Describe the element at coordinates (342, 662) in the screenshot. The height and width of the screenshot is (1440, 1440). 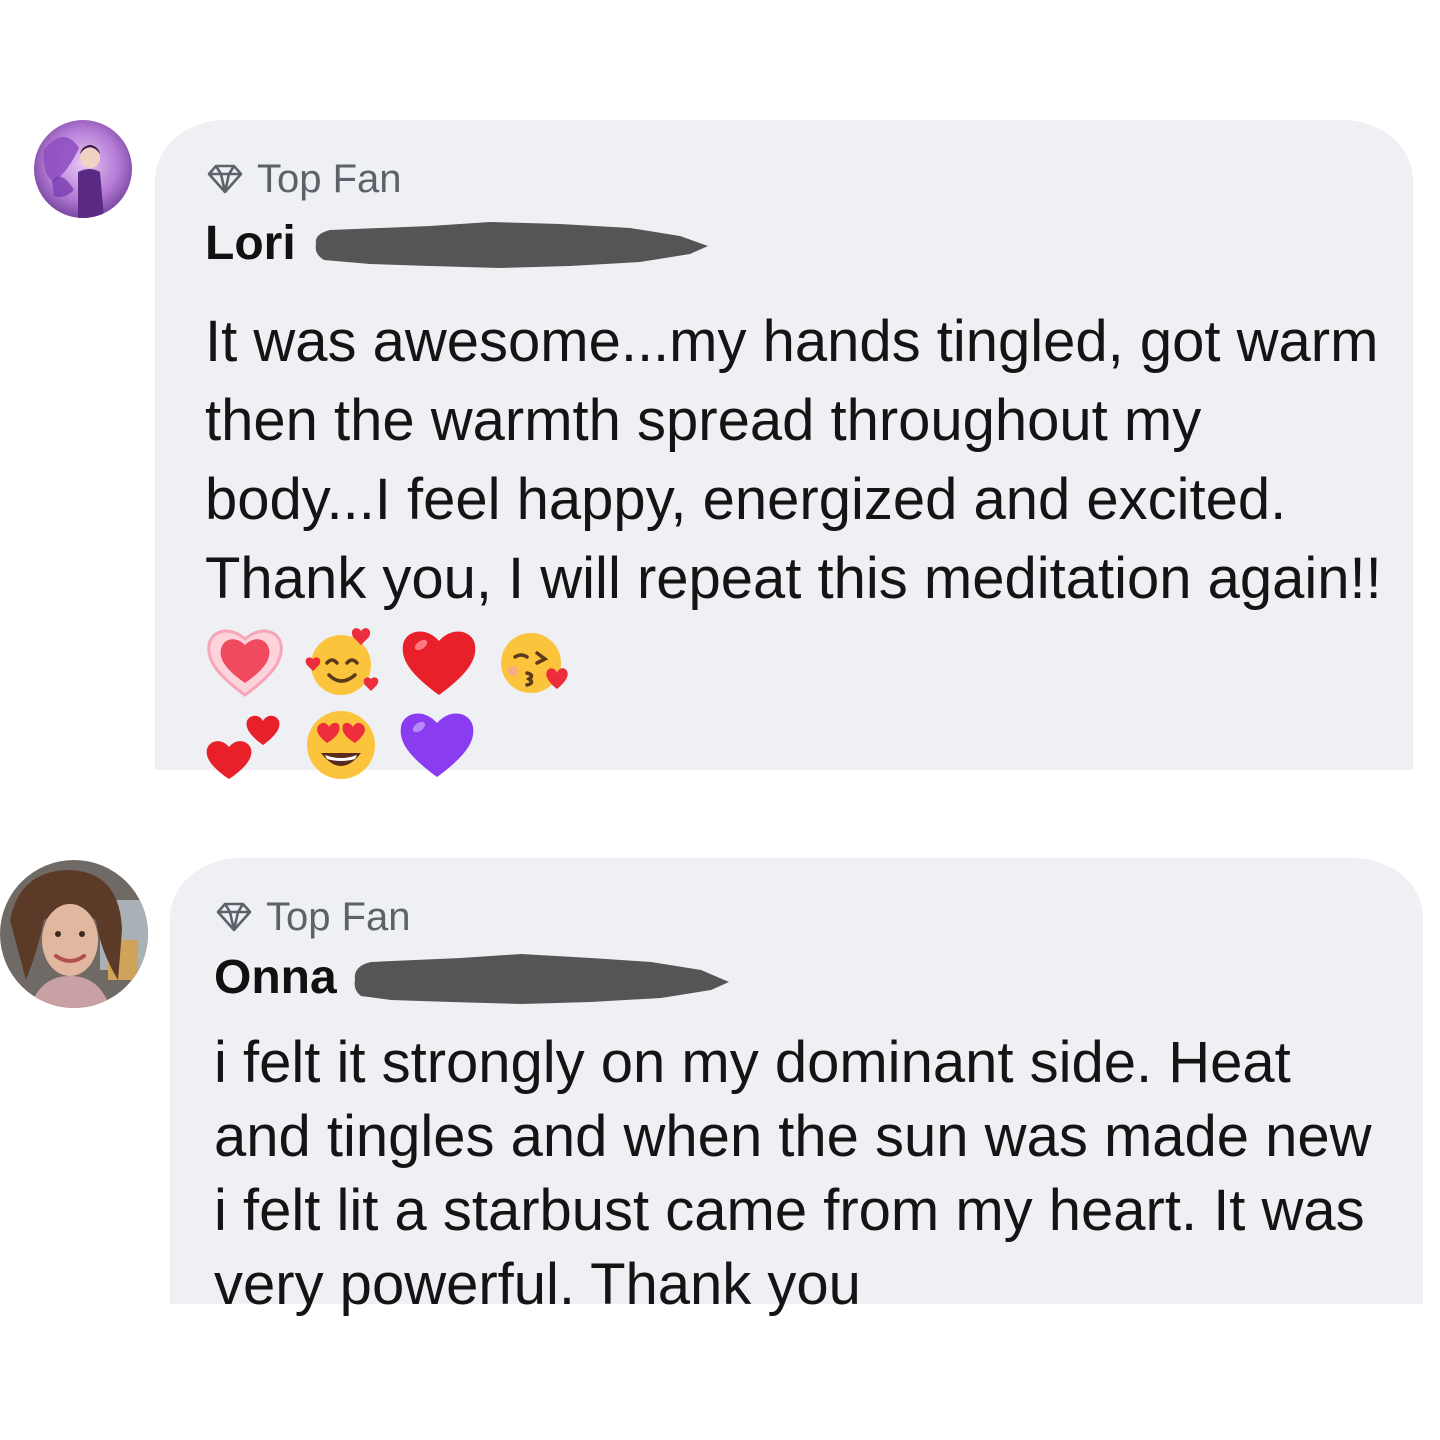
I see `smiling-face-with-hearts-icon` at that location.